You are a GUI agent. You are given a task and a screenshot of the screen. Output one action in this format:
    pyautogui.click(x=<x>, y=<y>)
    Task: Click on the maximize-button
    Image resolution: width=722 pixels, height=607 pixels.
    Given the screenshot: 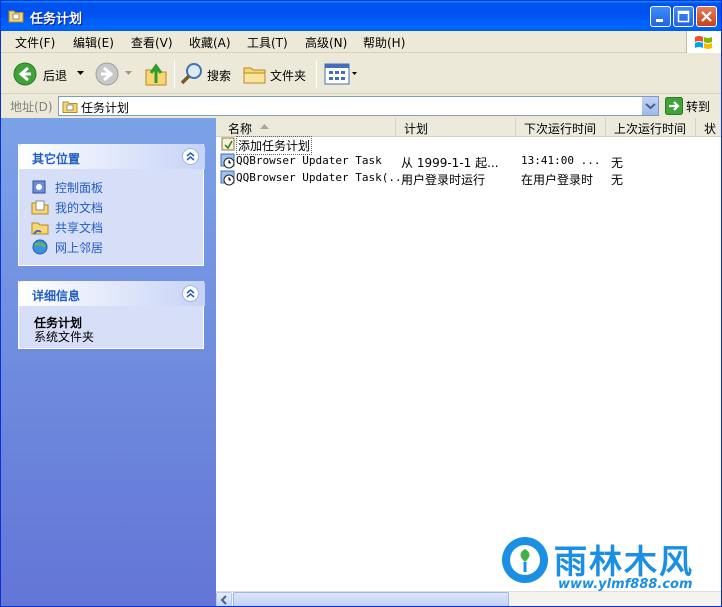 What is the action you would take?
    pyautogui.click(x=683, y=16)
    